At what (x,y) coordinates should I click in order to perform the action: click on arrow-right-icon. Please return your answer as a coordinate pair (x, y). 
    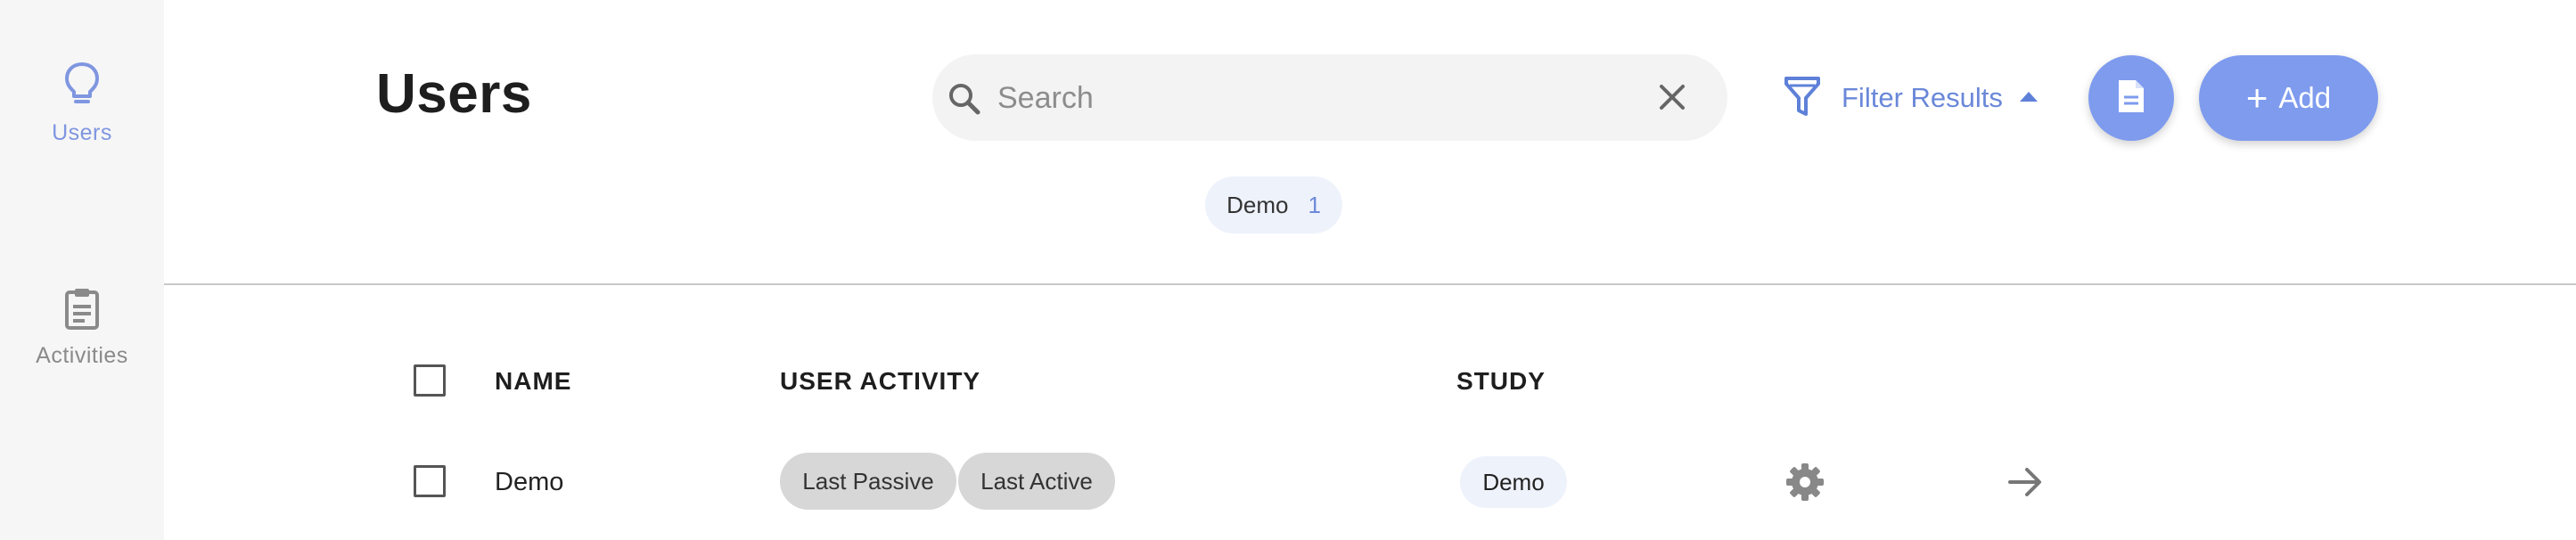
    Looking at the image, I should click on (2025, 484).